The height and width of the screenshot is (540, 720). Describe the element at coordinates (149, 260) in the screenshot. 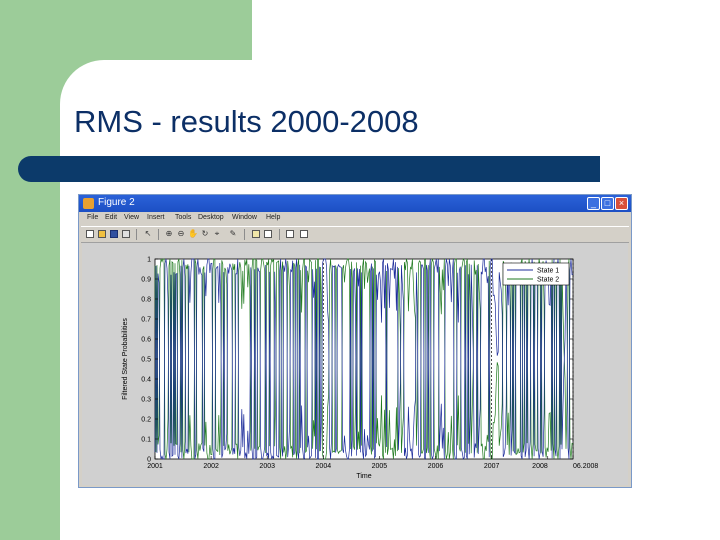

I see `y-tick-label: 1` at that location.